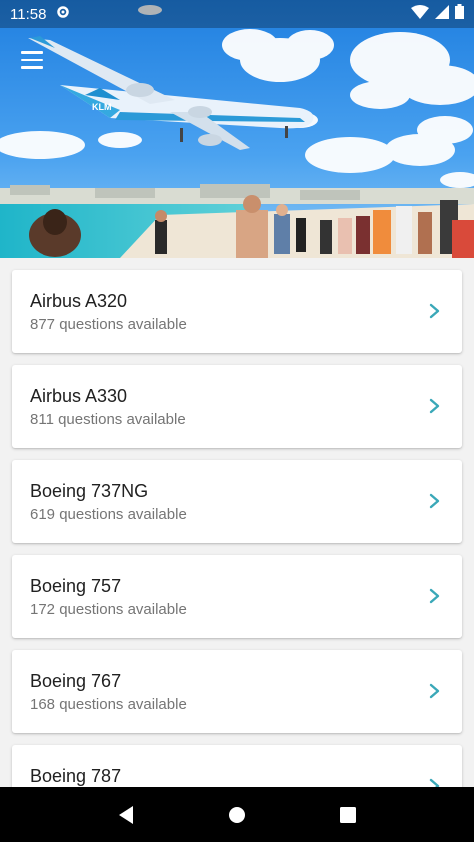 The height and width of the screenshot is (842, 474). I want to click on home-icon, so click(237, 815).